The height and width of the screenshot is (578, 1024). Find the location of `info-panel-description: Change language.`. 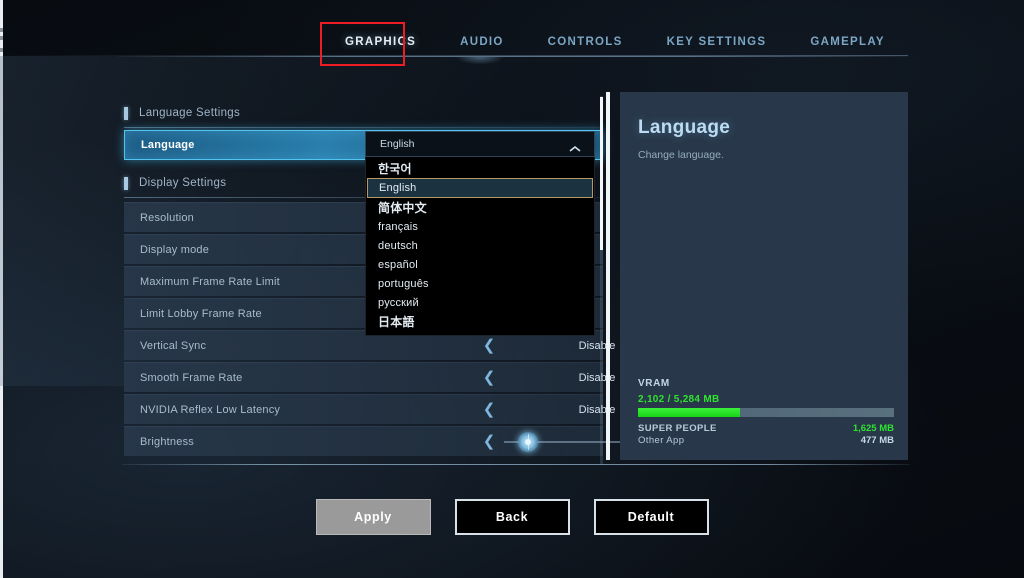

info-panel-description: Change language. is located at coordinates (681, 155).